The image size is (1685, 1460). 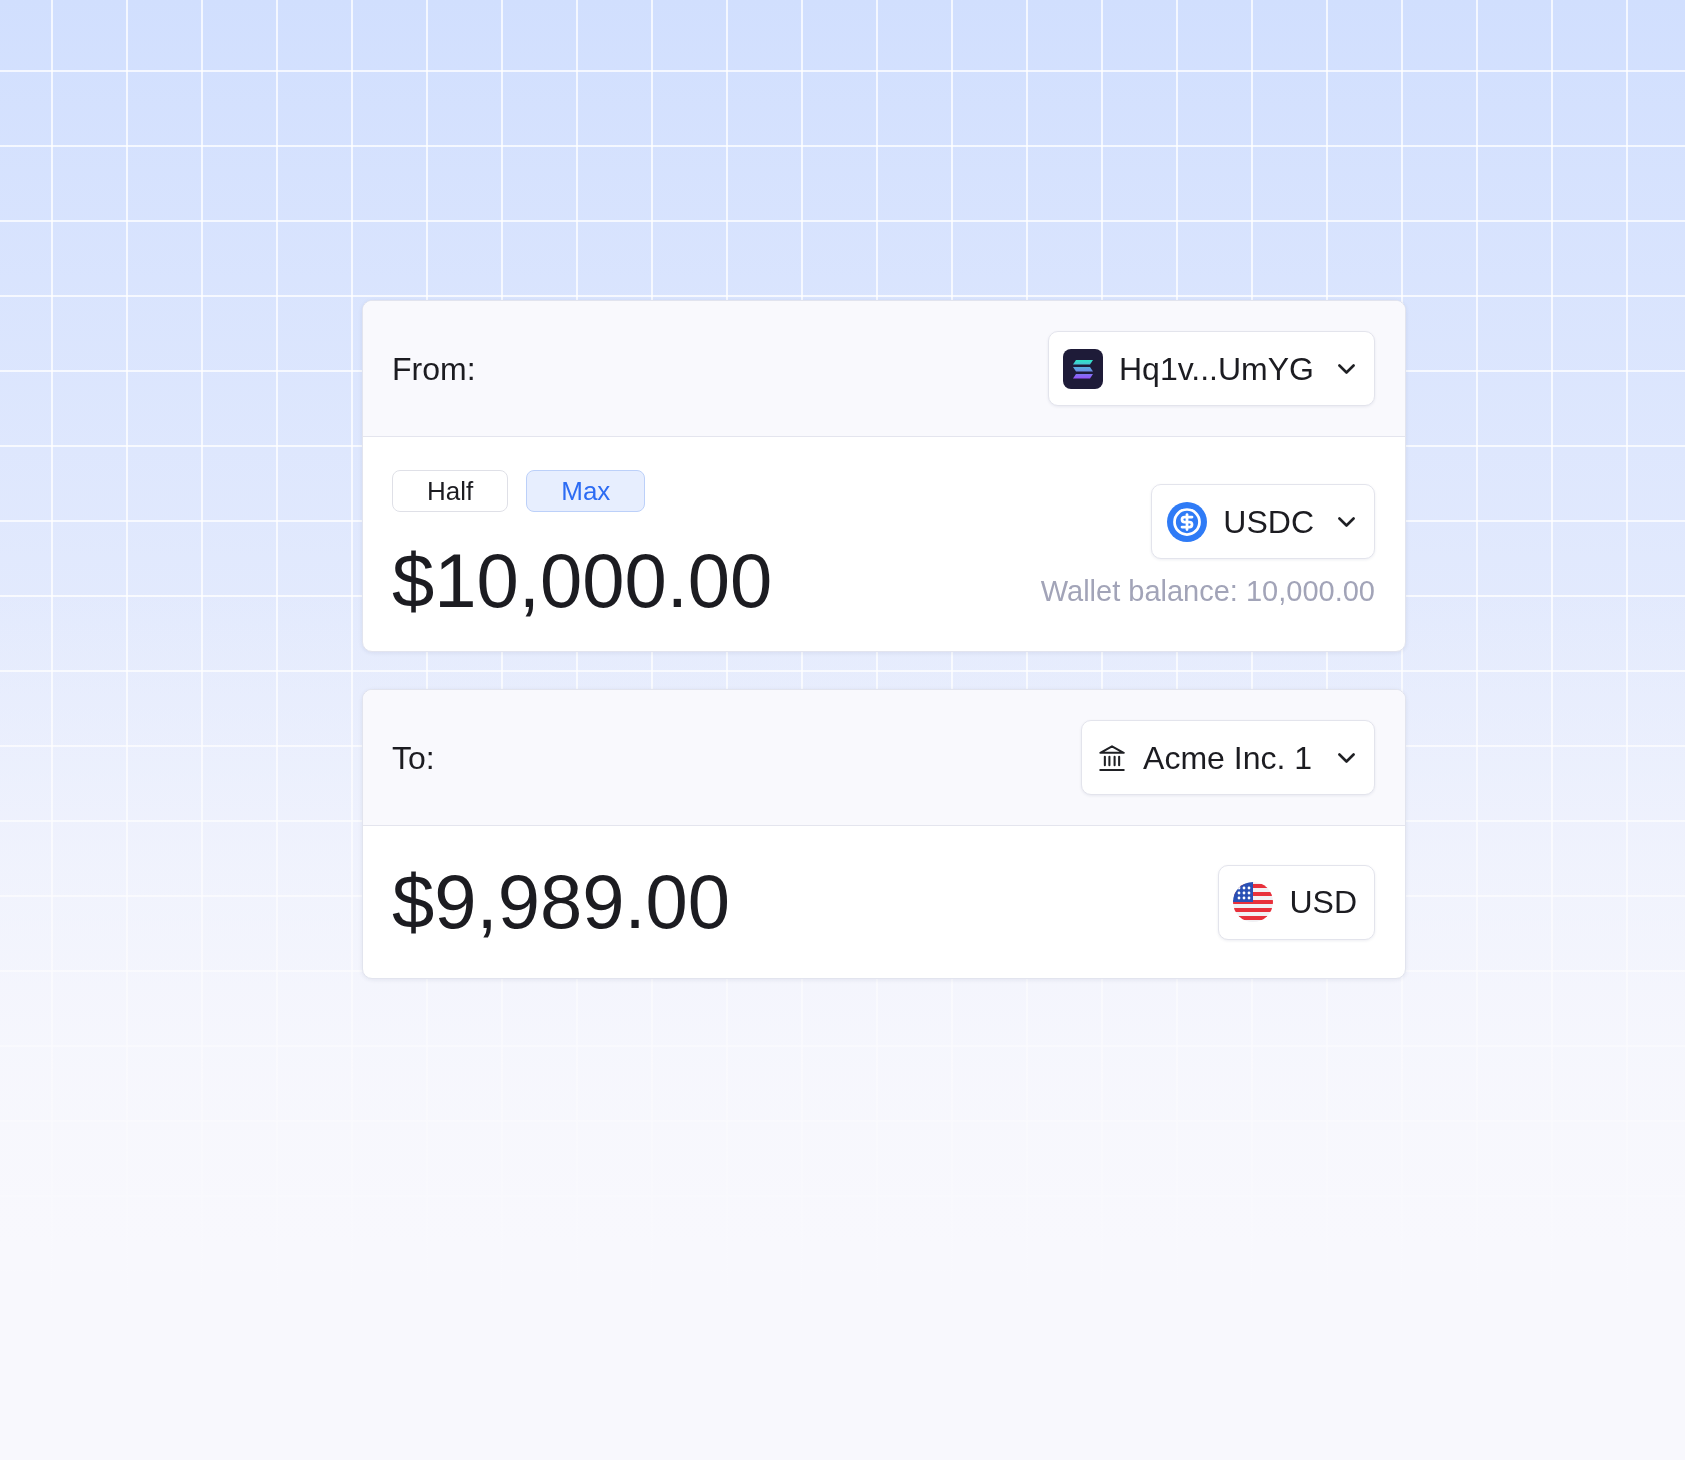 What do you see at coordinates (434, 369) in the screenshot?
I see `field-label: From:` at bounding box center [434, 369].